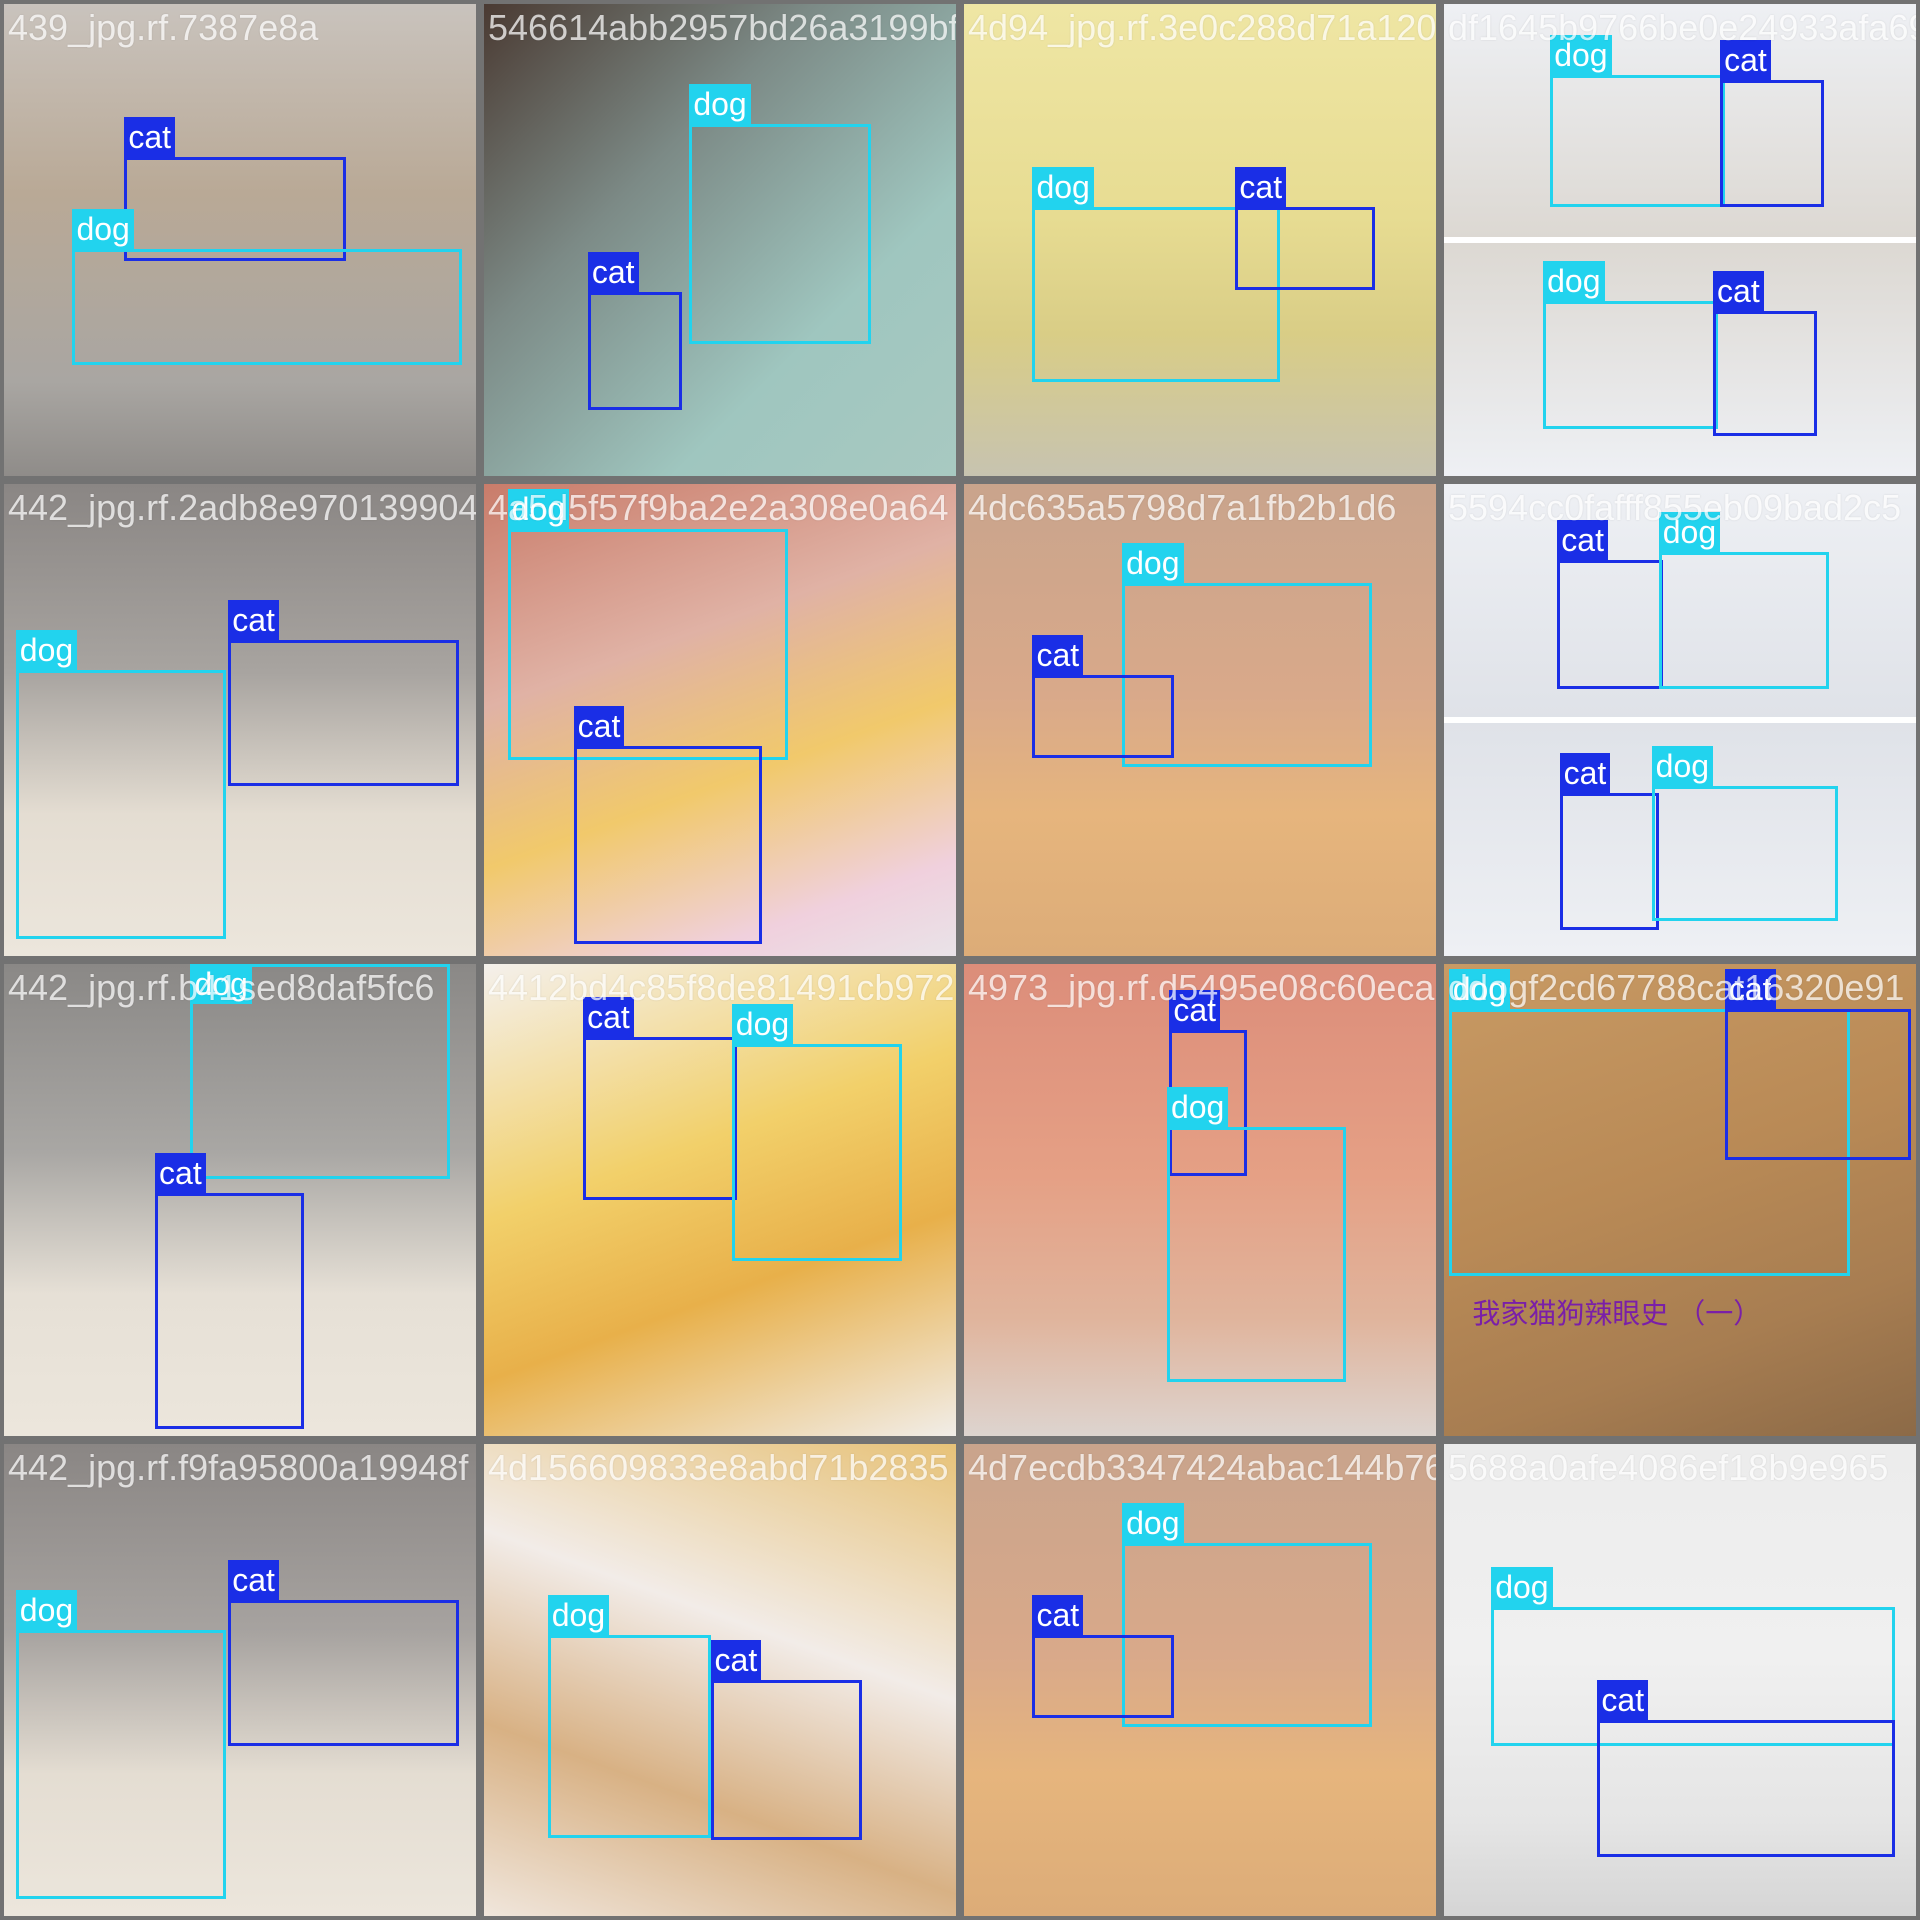 This screenshot has width=1920, height=1920. I want to click on image-tile: df1645b9766be0e24933afa692 dog cat dog cat, so click(1680, 240).